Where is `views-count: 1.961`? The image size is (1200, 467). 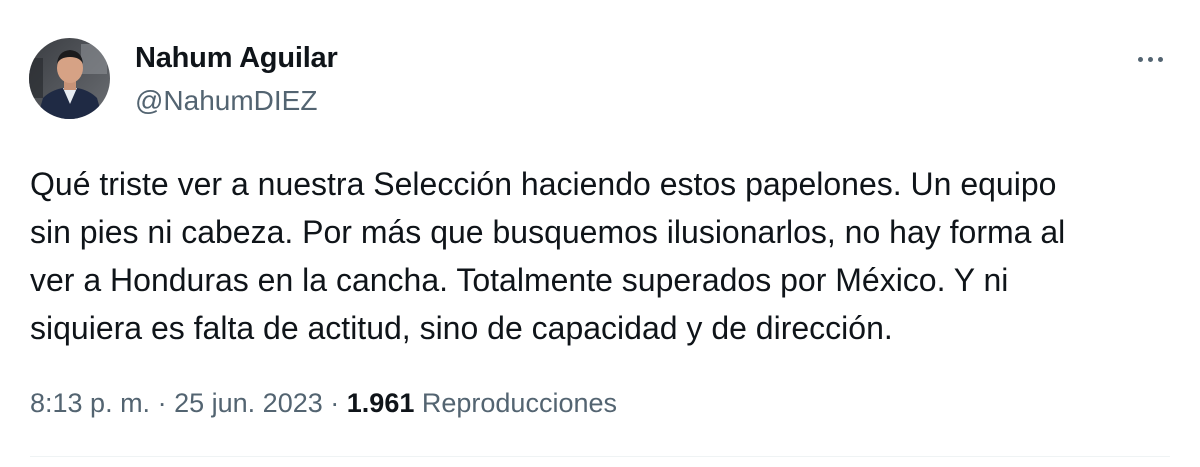 views-count: 1.961 is located at coordinates (380, 403).